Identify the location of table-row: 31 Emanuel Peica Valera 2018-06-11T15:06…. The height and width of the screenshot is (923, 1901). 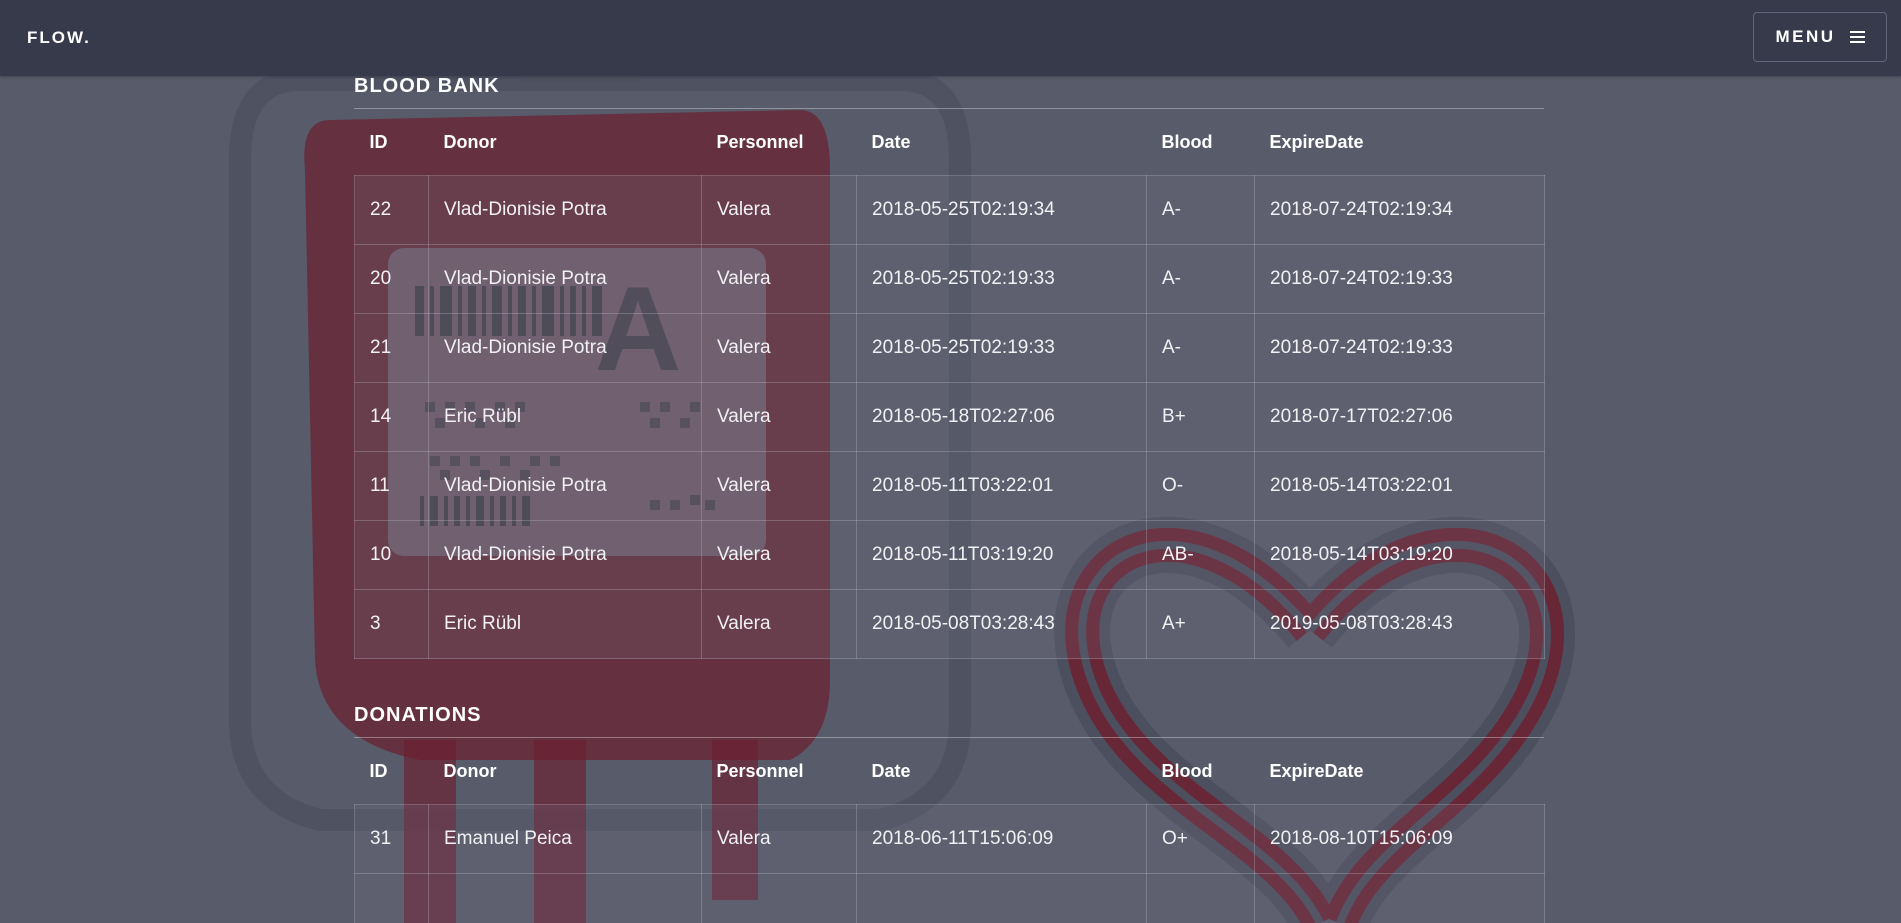
(949, 839).